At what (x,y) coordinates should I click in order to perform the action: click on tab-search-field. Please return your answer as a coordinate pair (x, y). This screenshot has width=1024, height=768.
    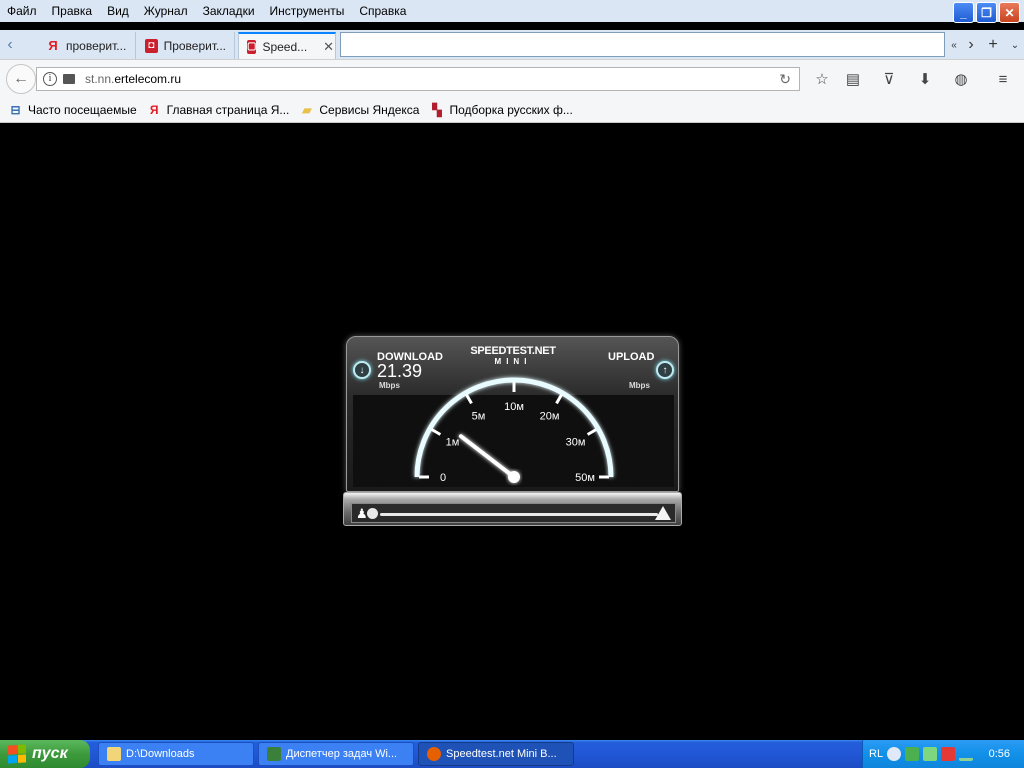
    Looking at the image, I should click on (642, 44).